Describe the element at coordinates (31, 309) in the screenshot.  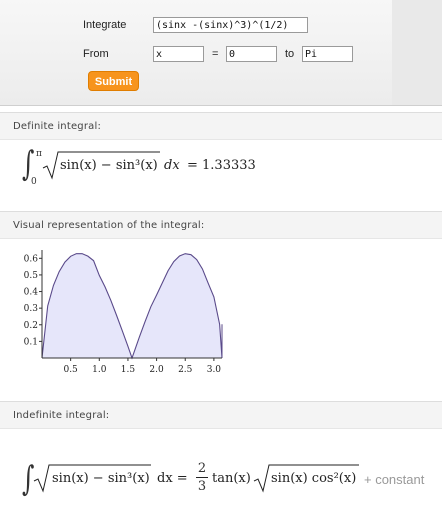
I see `y-tick-label: 0.3` at that location.